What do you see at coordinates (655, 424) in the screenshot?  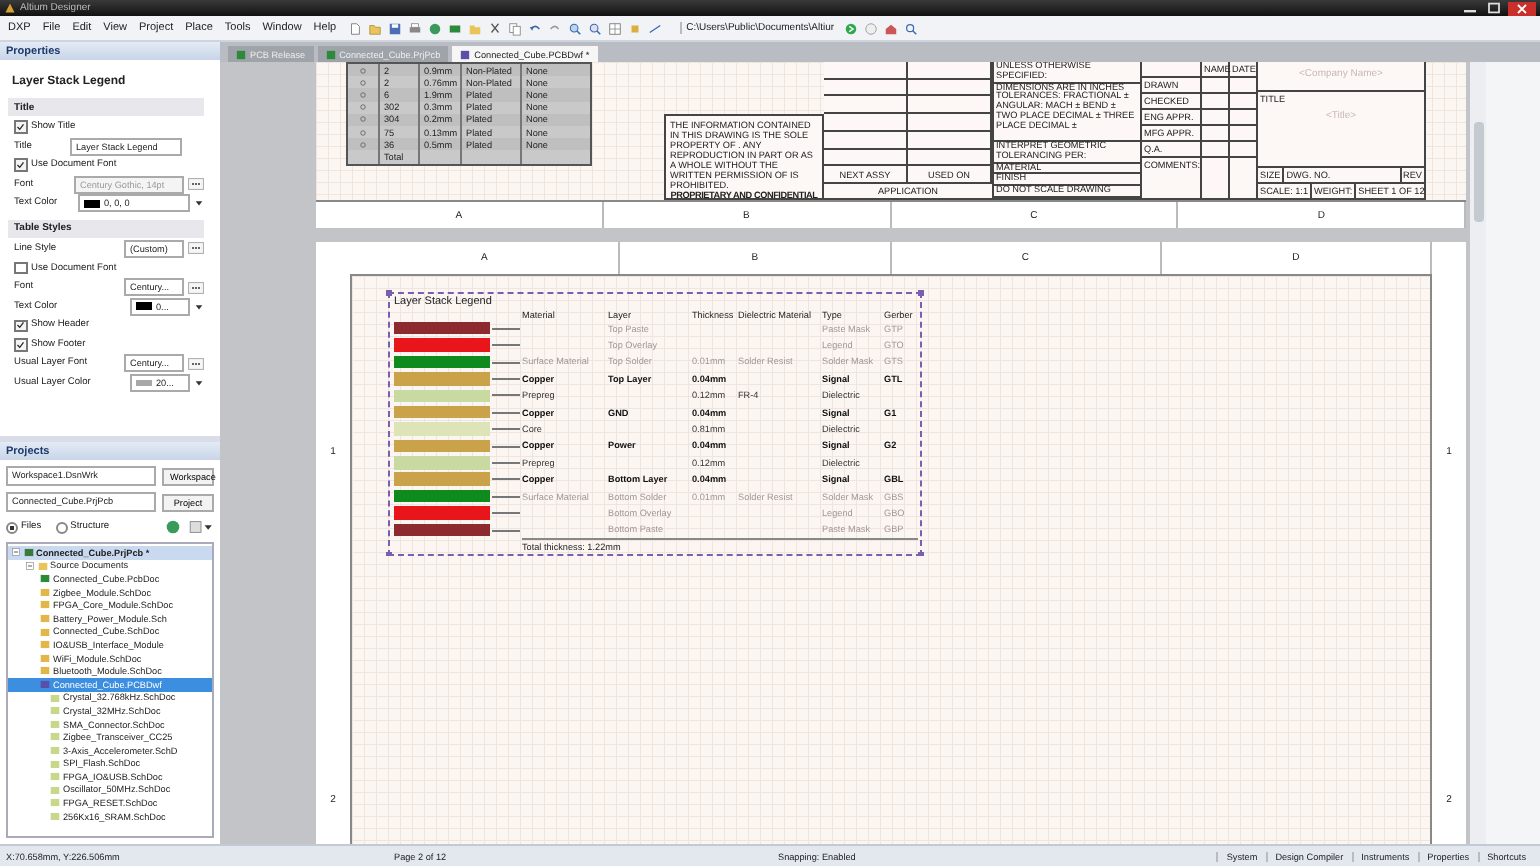 I see `layer-stack-legend` at bounding box center [655, 424].